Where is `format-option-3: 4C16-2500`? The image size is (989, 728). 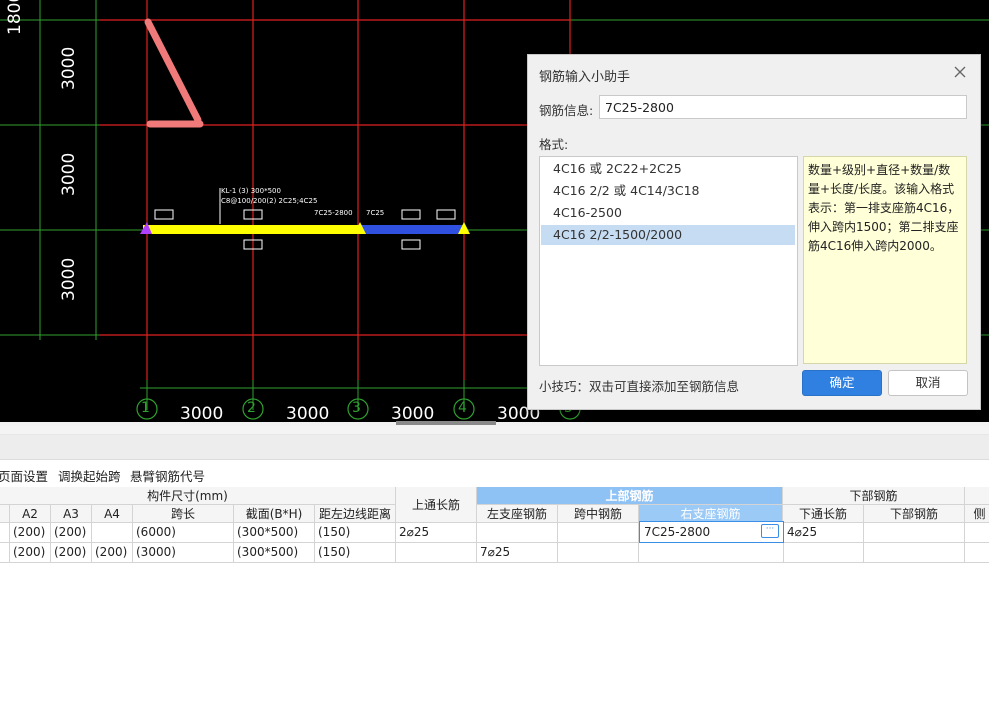
format-option-3: 4C16-2500 is located at coordinates (668, 213).